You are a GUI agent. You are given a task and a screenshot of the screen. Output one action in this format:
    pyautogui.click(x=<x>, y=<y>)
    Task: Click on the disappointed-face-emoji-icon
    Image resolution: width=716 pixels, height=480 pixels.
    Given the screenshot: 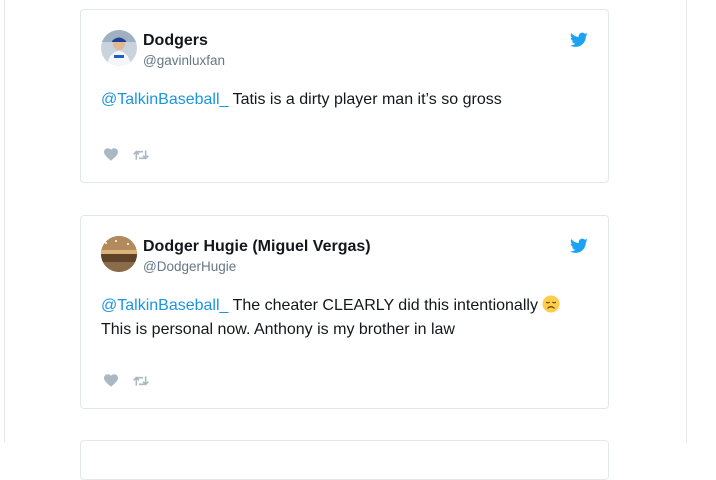 What is the action you would take?
    pyautogui.click(x=551, y=304)
    